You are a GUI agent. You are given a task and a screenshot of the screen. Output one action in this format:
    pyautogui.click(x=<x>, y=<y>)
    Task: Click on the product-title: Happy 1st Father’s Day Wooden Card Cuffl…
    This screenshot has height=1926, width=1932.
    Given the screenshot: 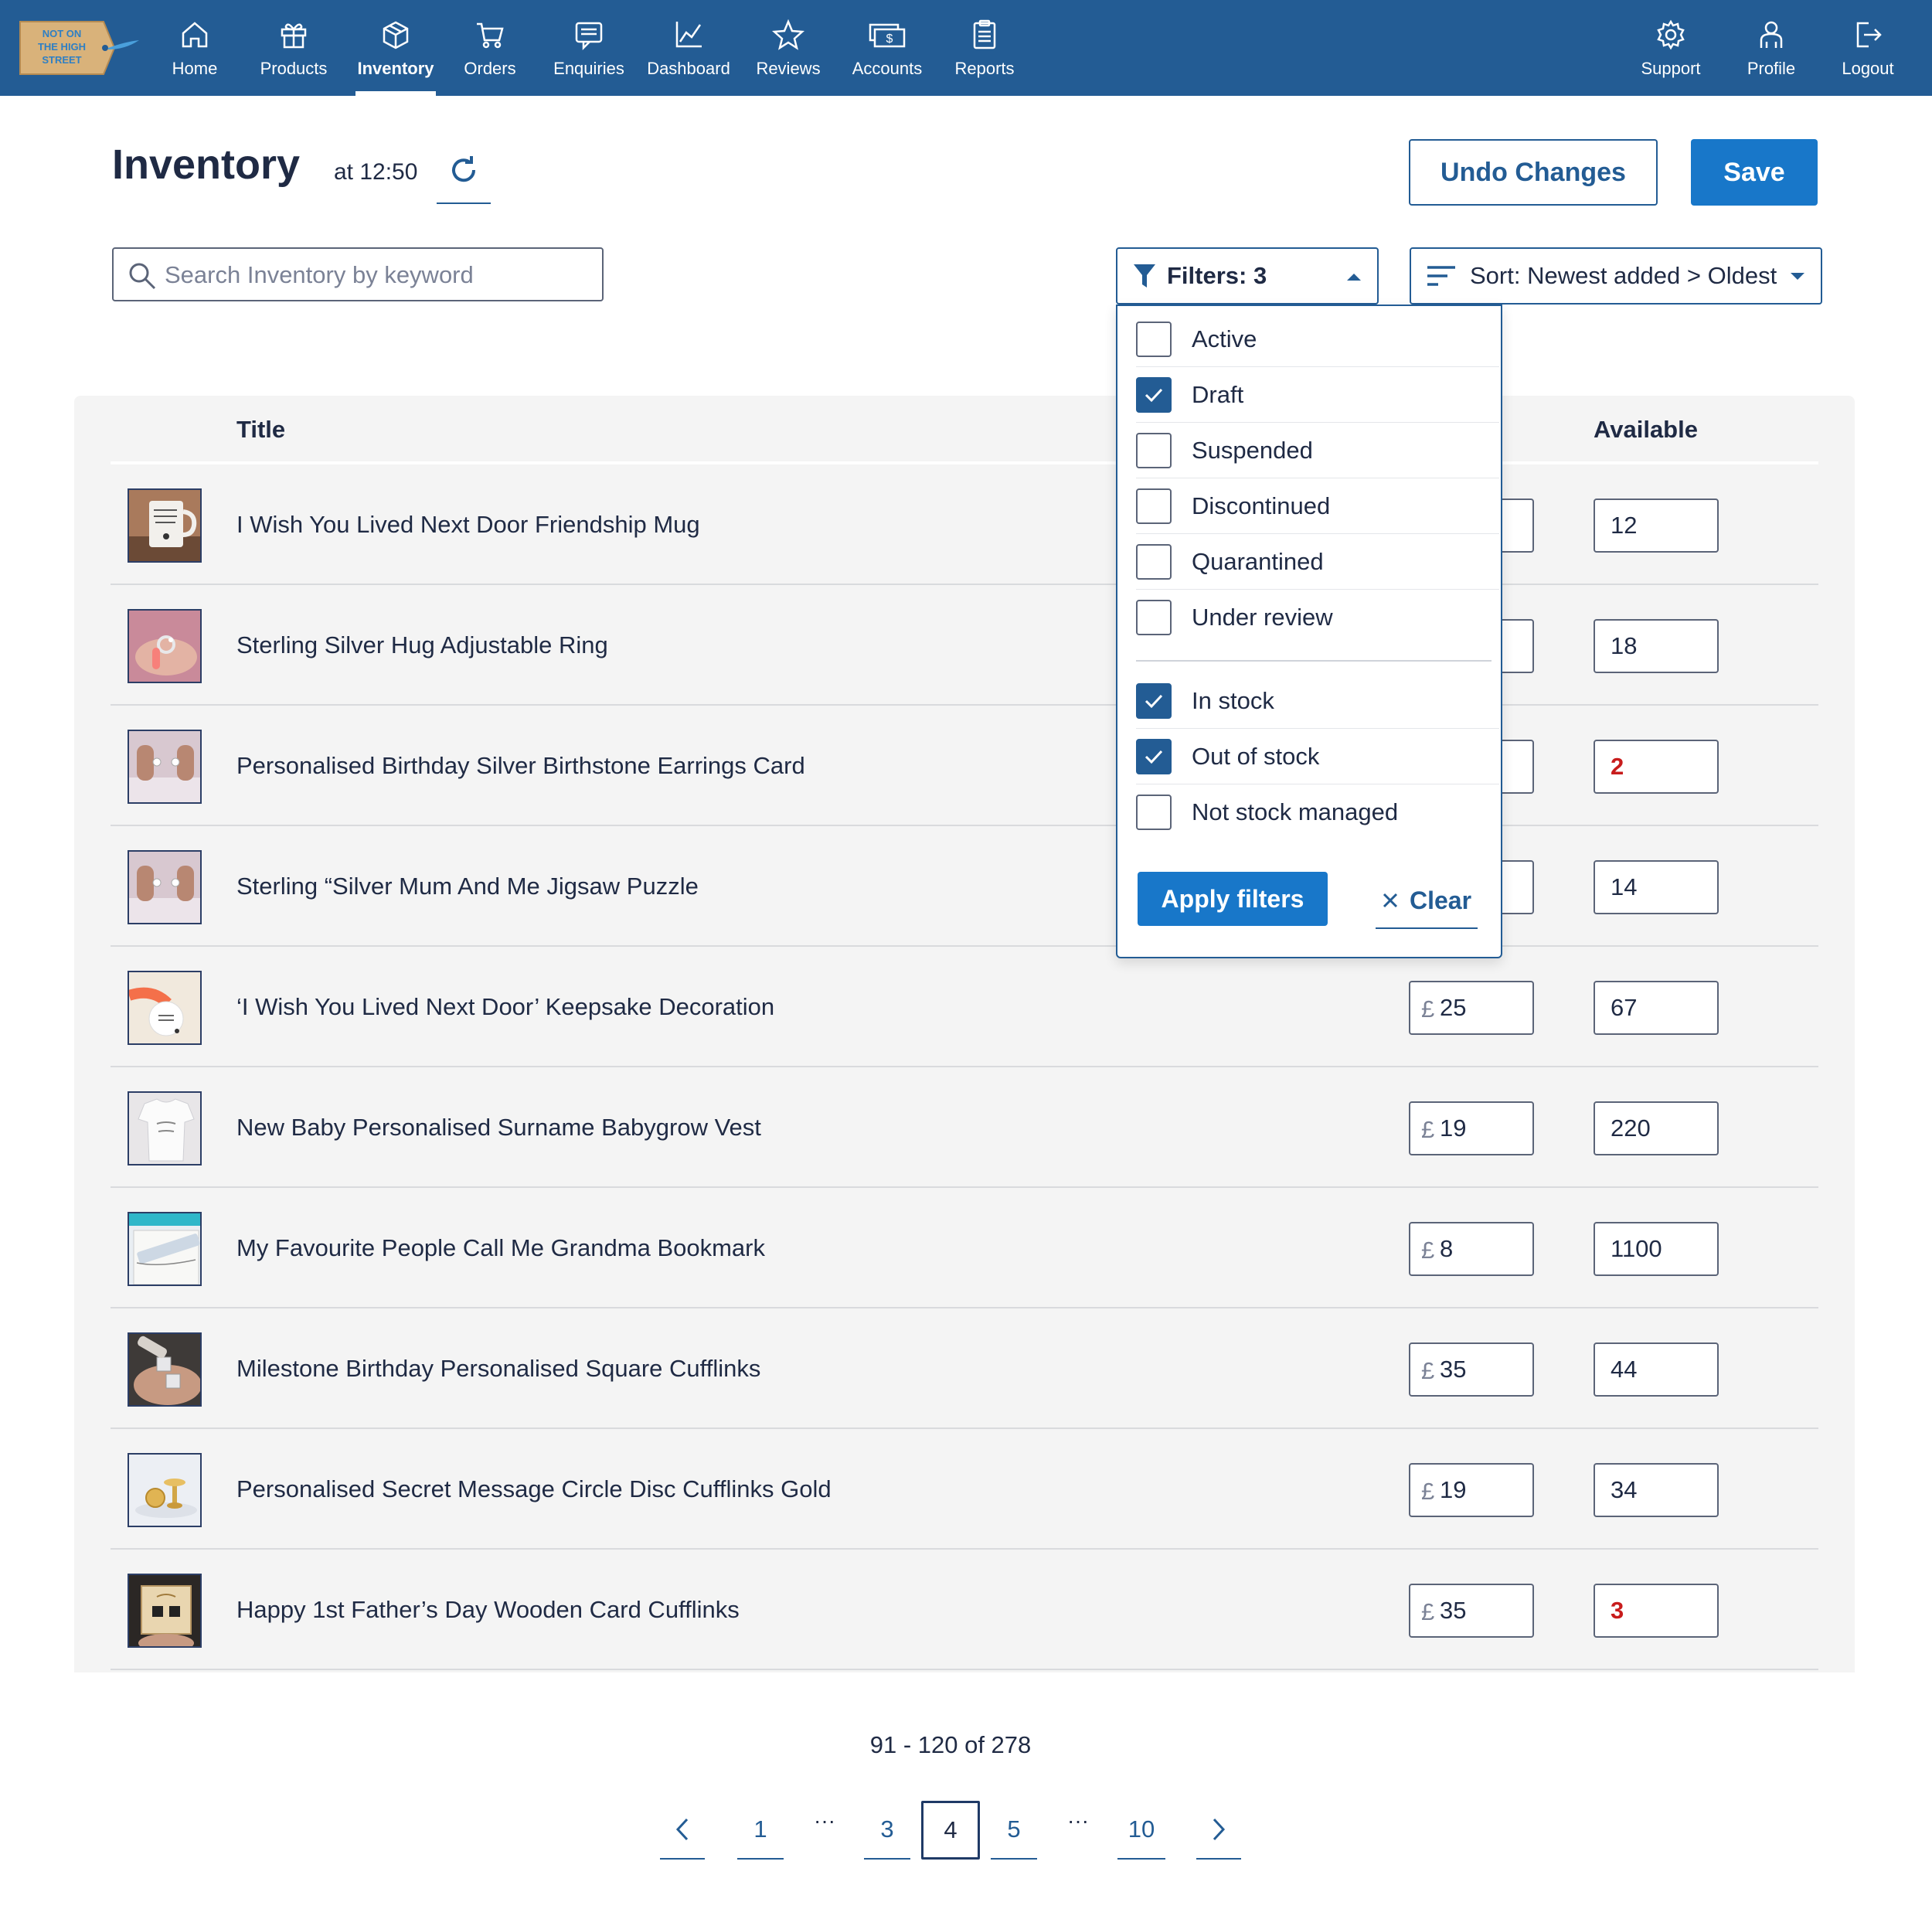 What is the action you would take?
    pyautogui.click(x=488, y=1610)
    